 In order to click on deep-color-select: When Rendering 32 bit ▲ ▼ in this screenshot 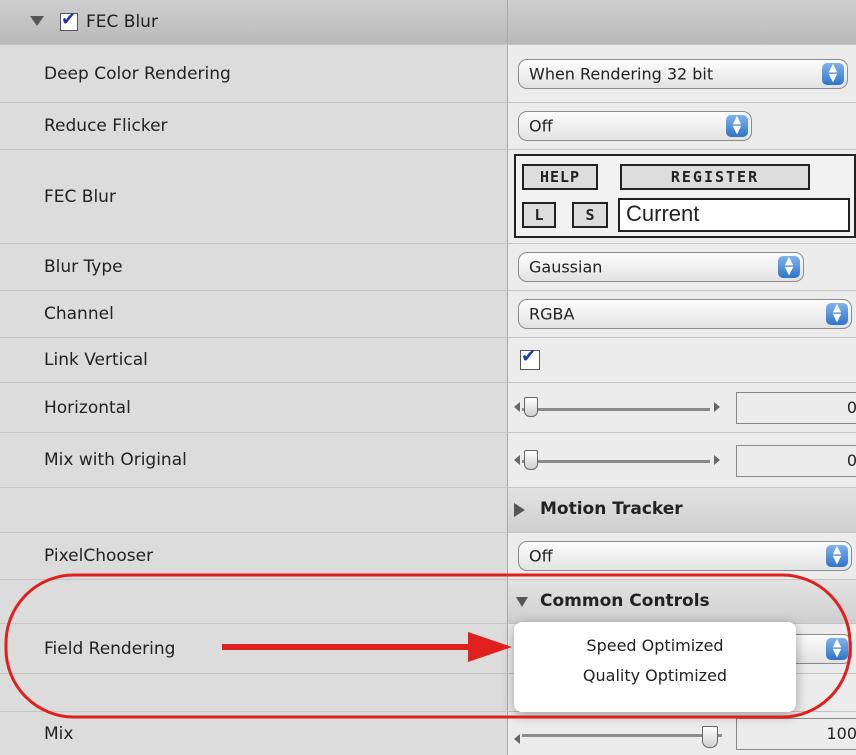, I will do `click(683, 73)`.